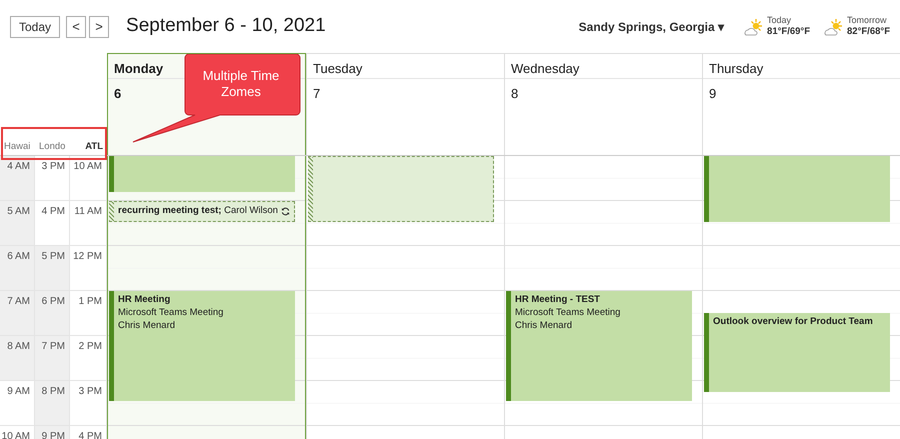  I want to click on time-zone-label: Hawai, so click(17, 147).